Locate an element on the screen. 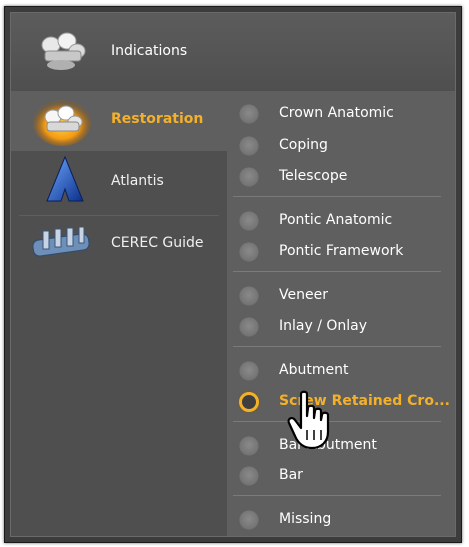 Image resolution: width=469 pixels, height=547 pixels. category-cerec-guide: CEREC Guide is located at coordinates (119, 245).